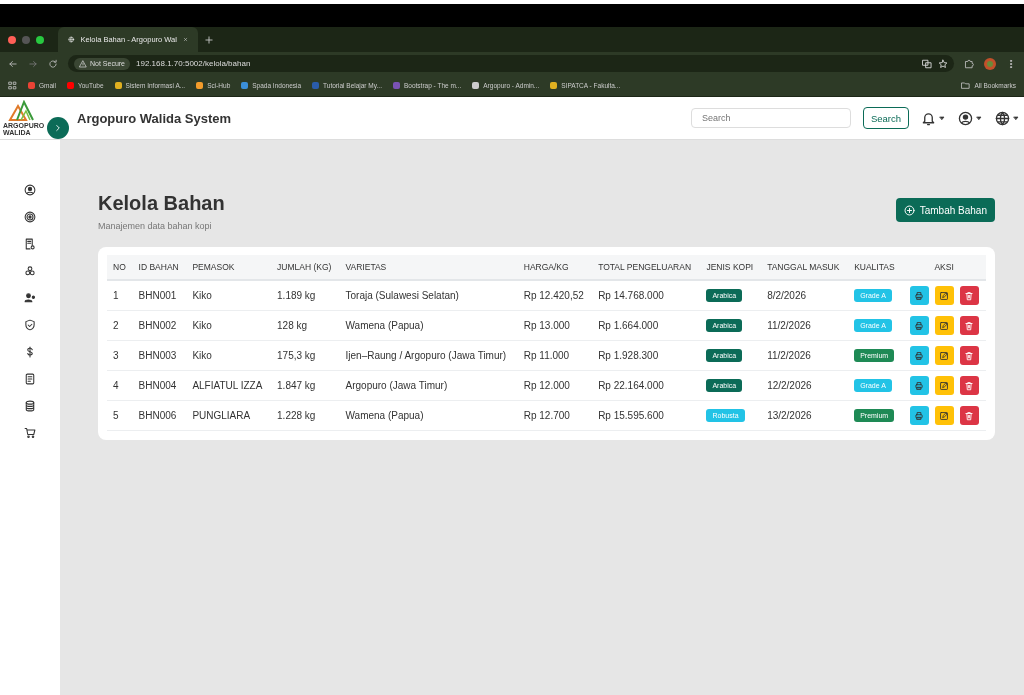 This screenshot has height=695, width=1024. I want to click on column-header: AKSI, so click(944, 267).